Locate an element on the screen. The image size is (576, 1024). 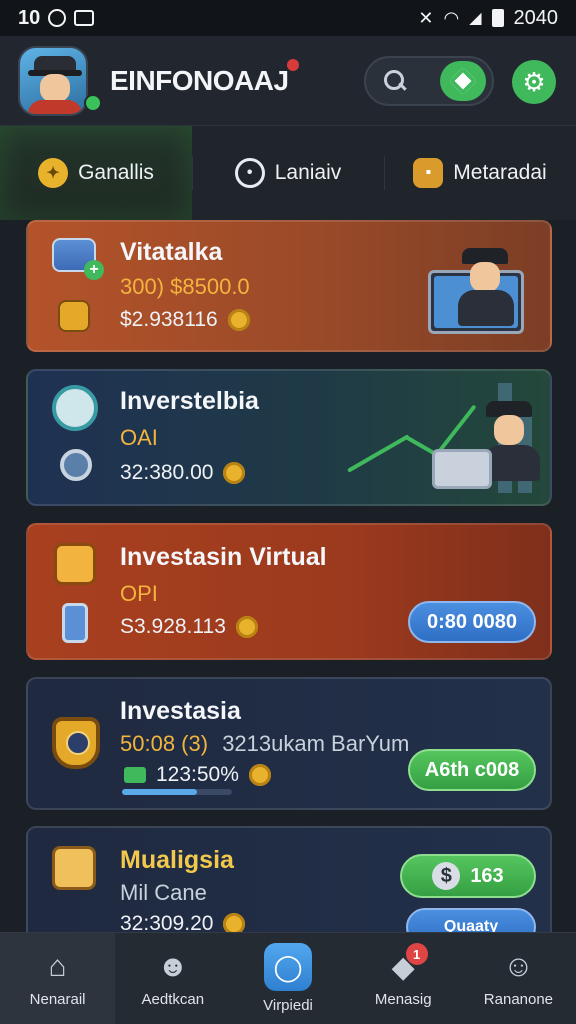
tab-metaradai: ▪ Metaradai is located at coordinates (480, 173).